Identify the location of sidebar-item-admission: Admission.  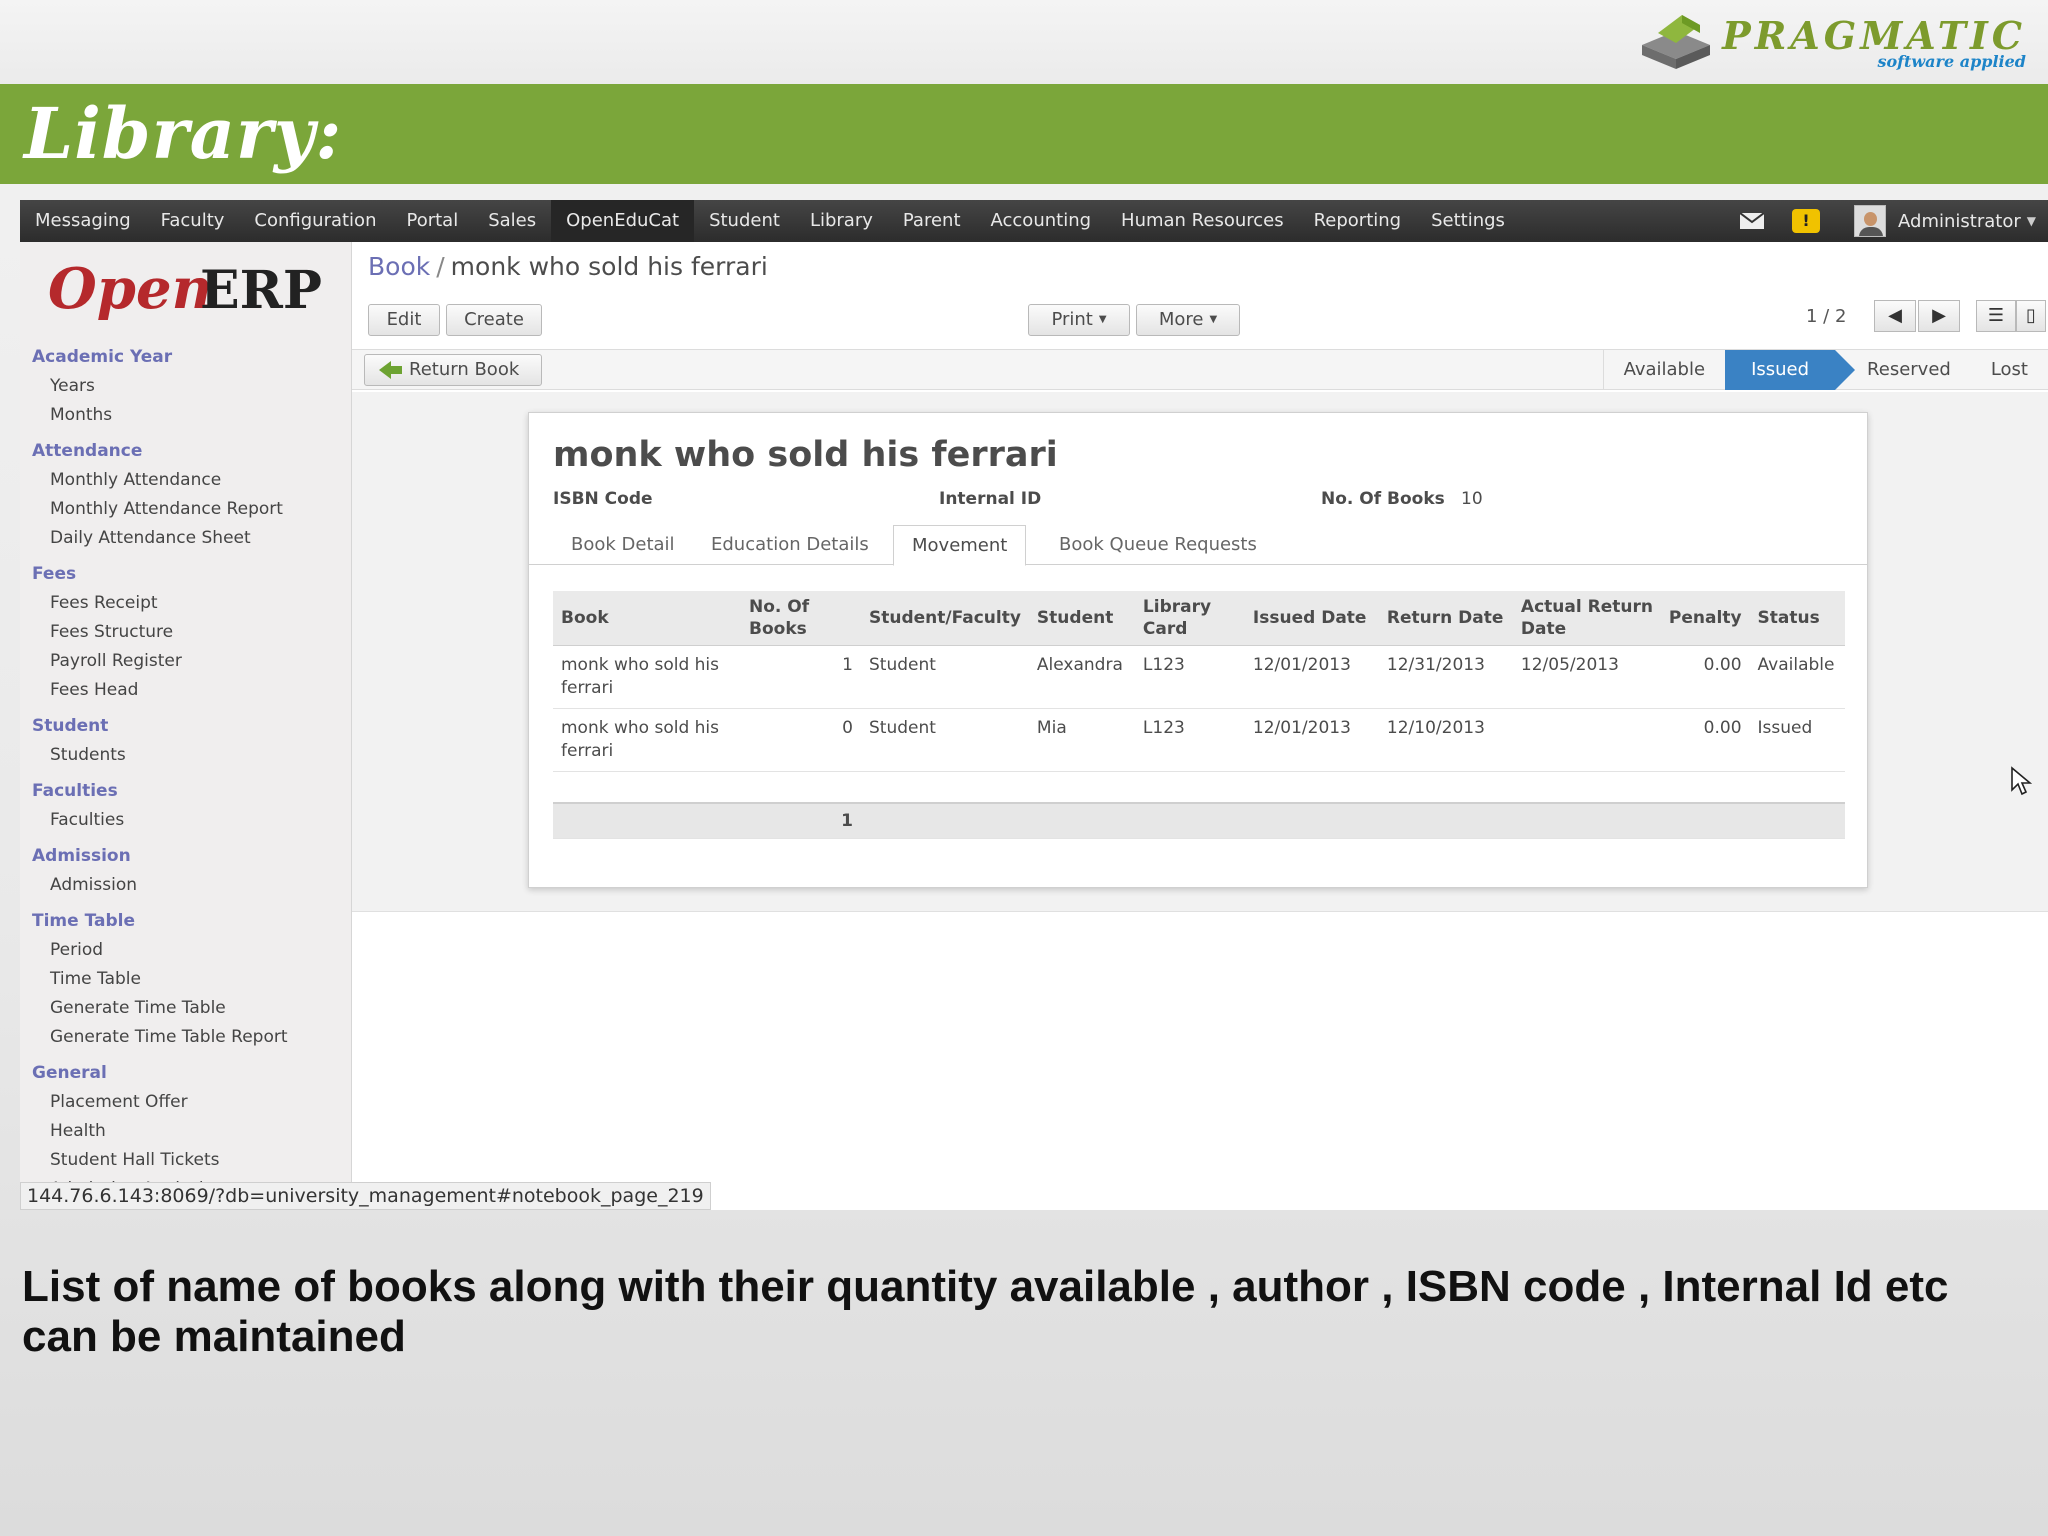
(185, 885).